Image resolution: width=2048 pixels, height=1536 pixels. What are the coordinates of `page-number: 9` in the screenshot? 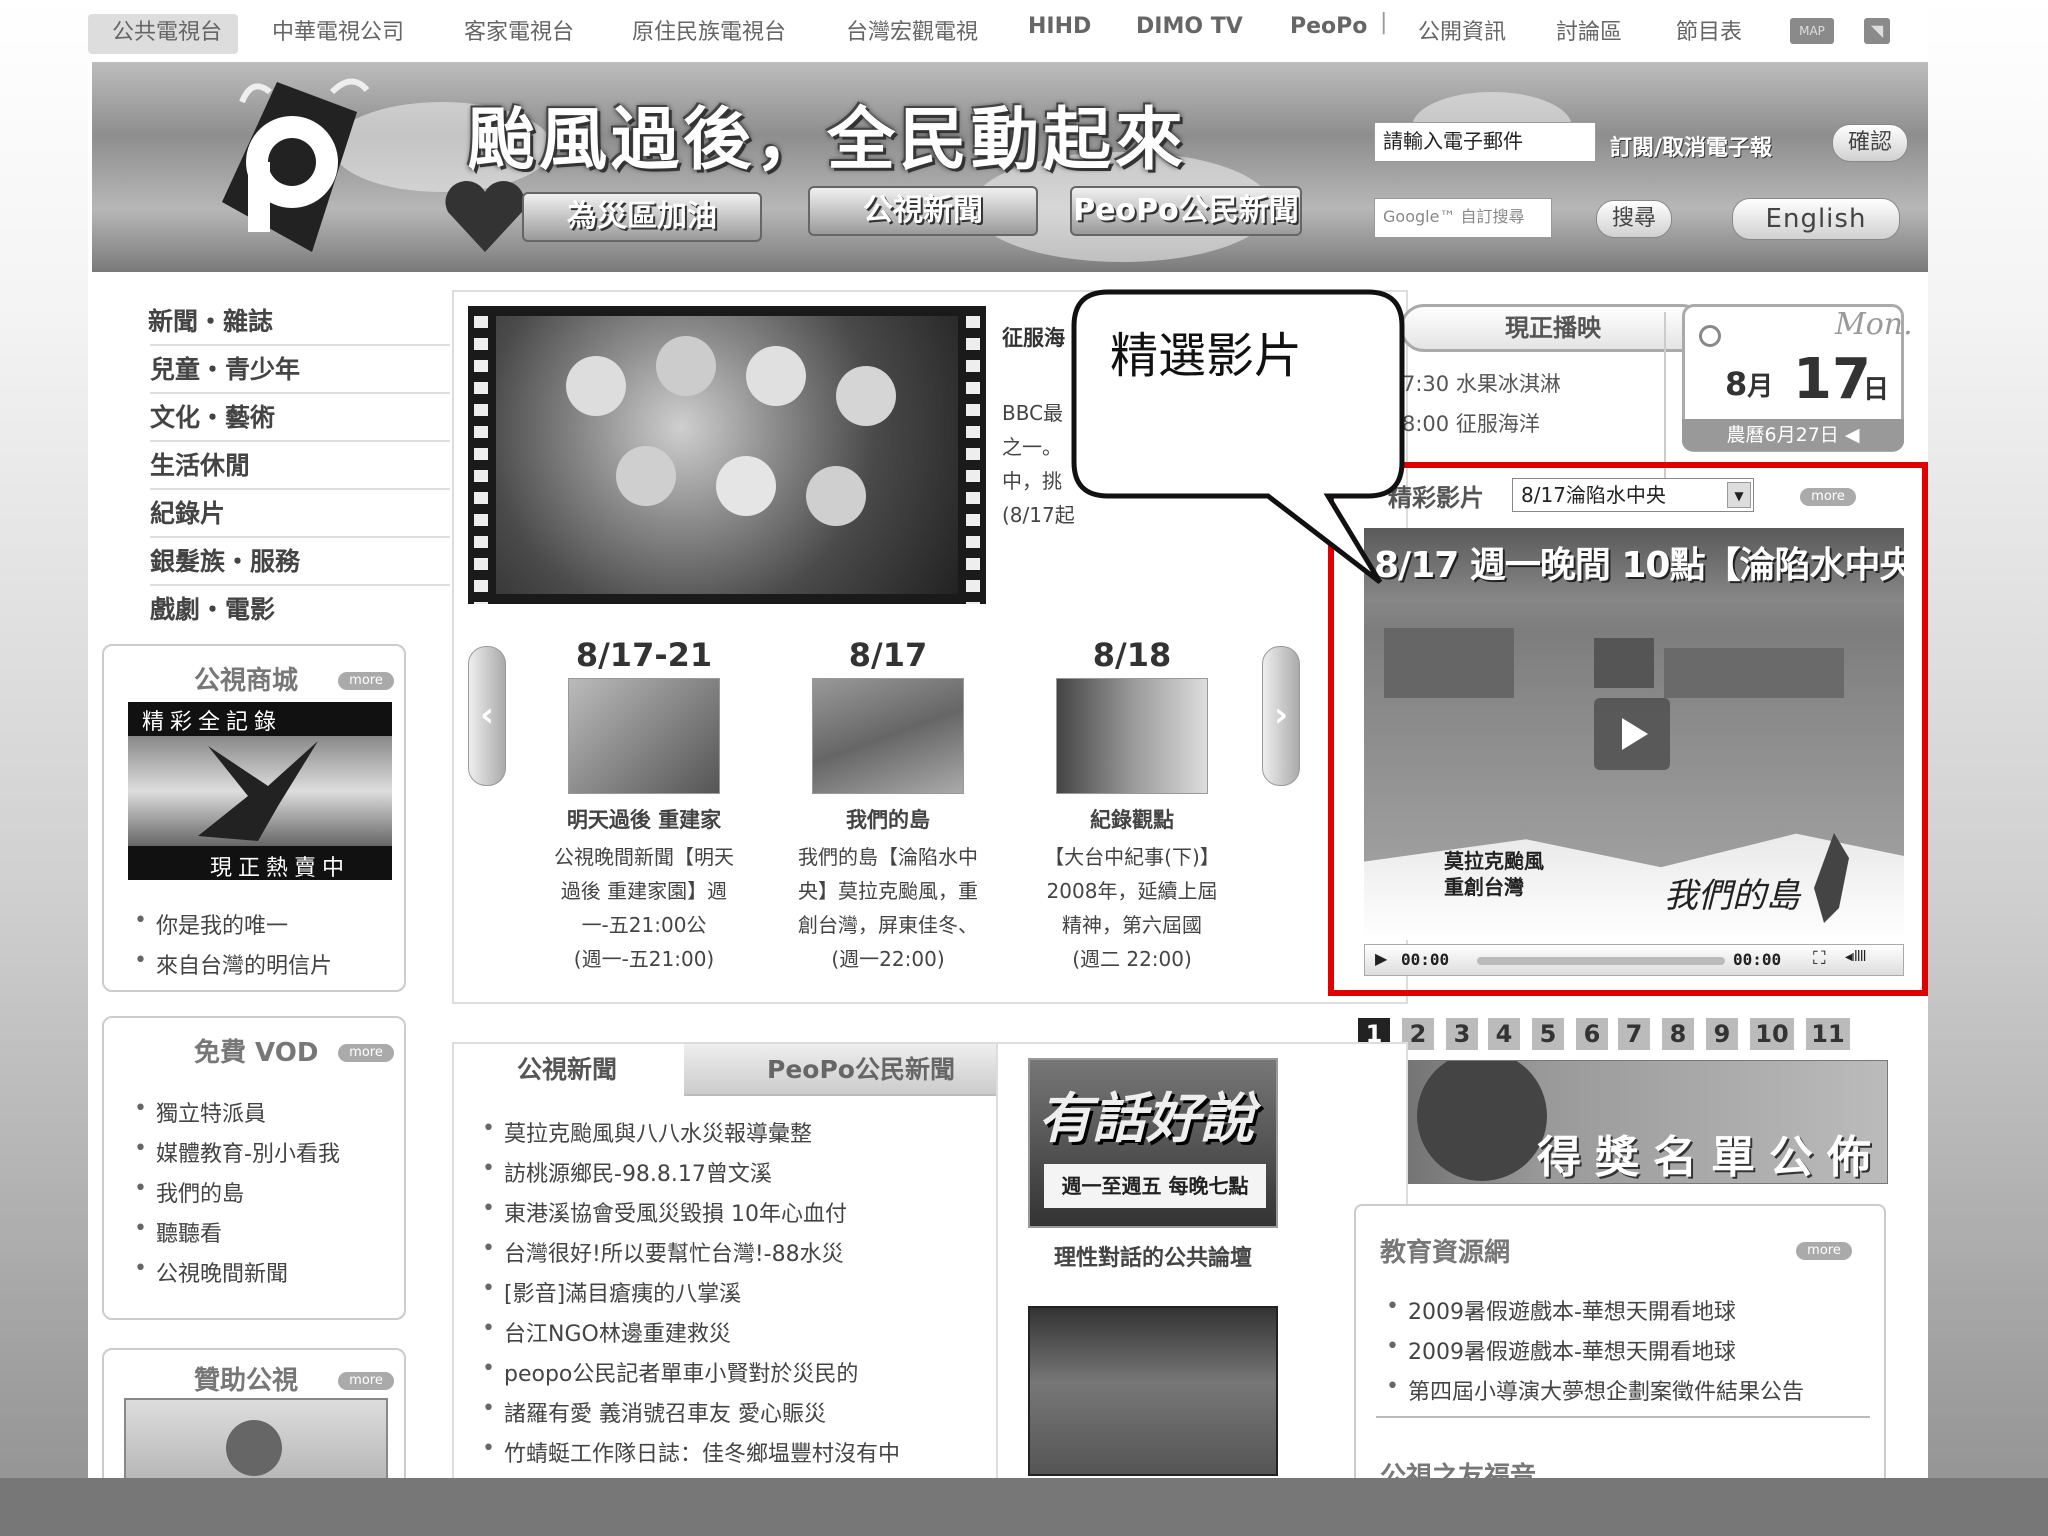 It's located at (1722, 1034).